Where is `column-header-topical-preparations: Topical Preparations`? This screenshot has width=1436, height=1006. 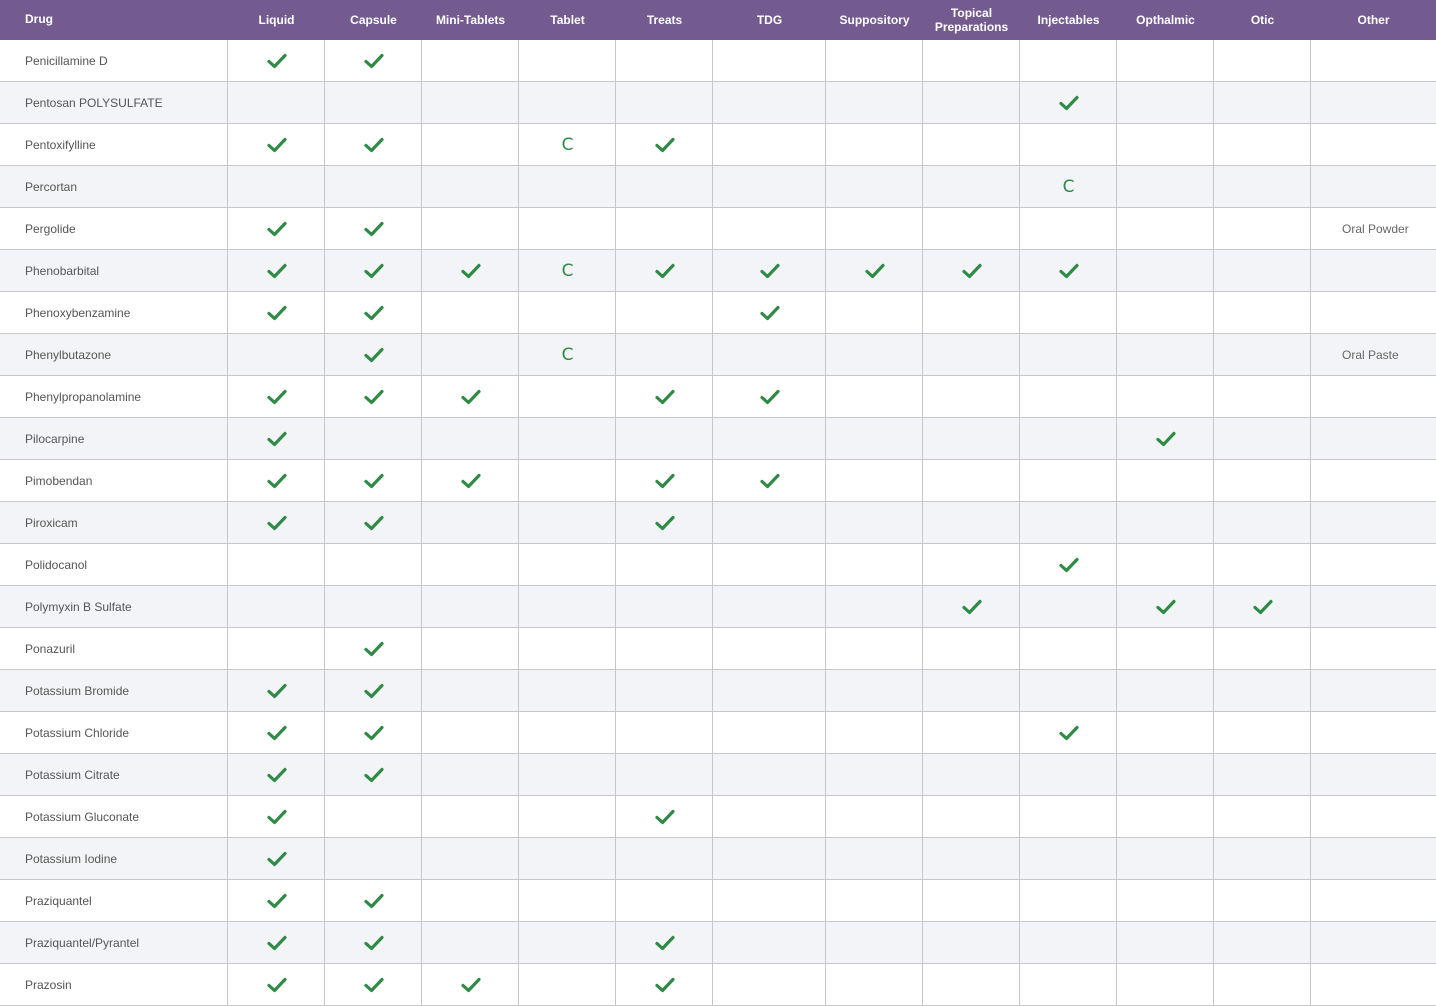
column-header-topical-preparations: Topical Preparations is located at coordinates (971, 20).